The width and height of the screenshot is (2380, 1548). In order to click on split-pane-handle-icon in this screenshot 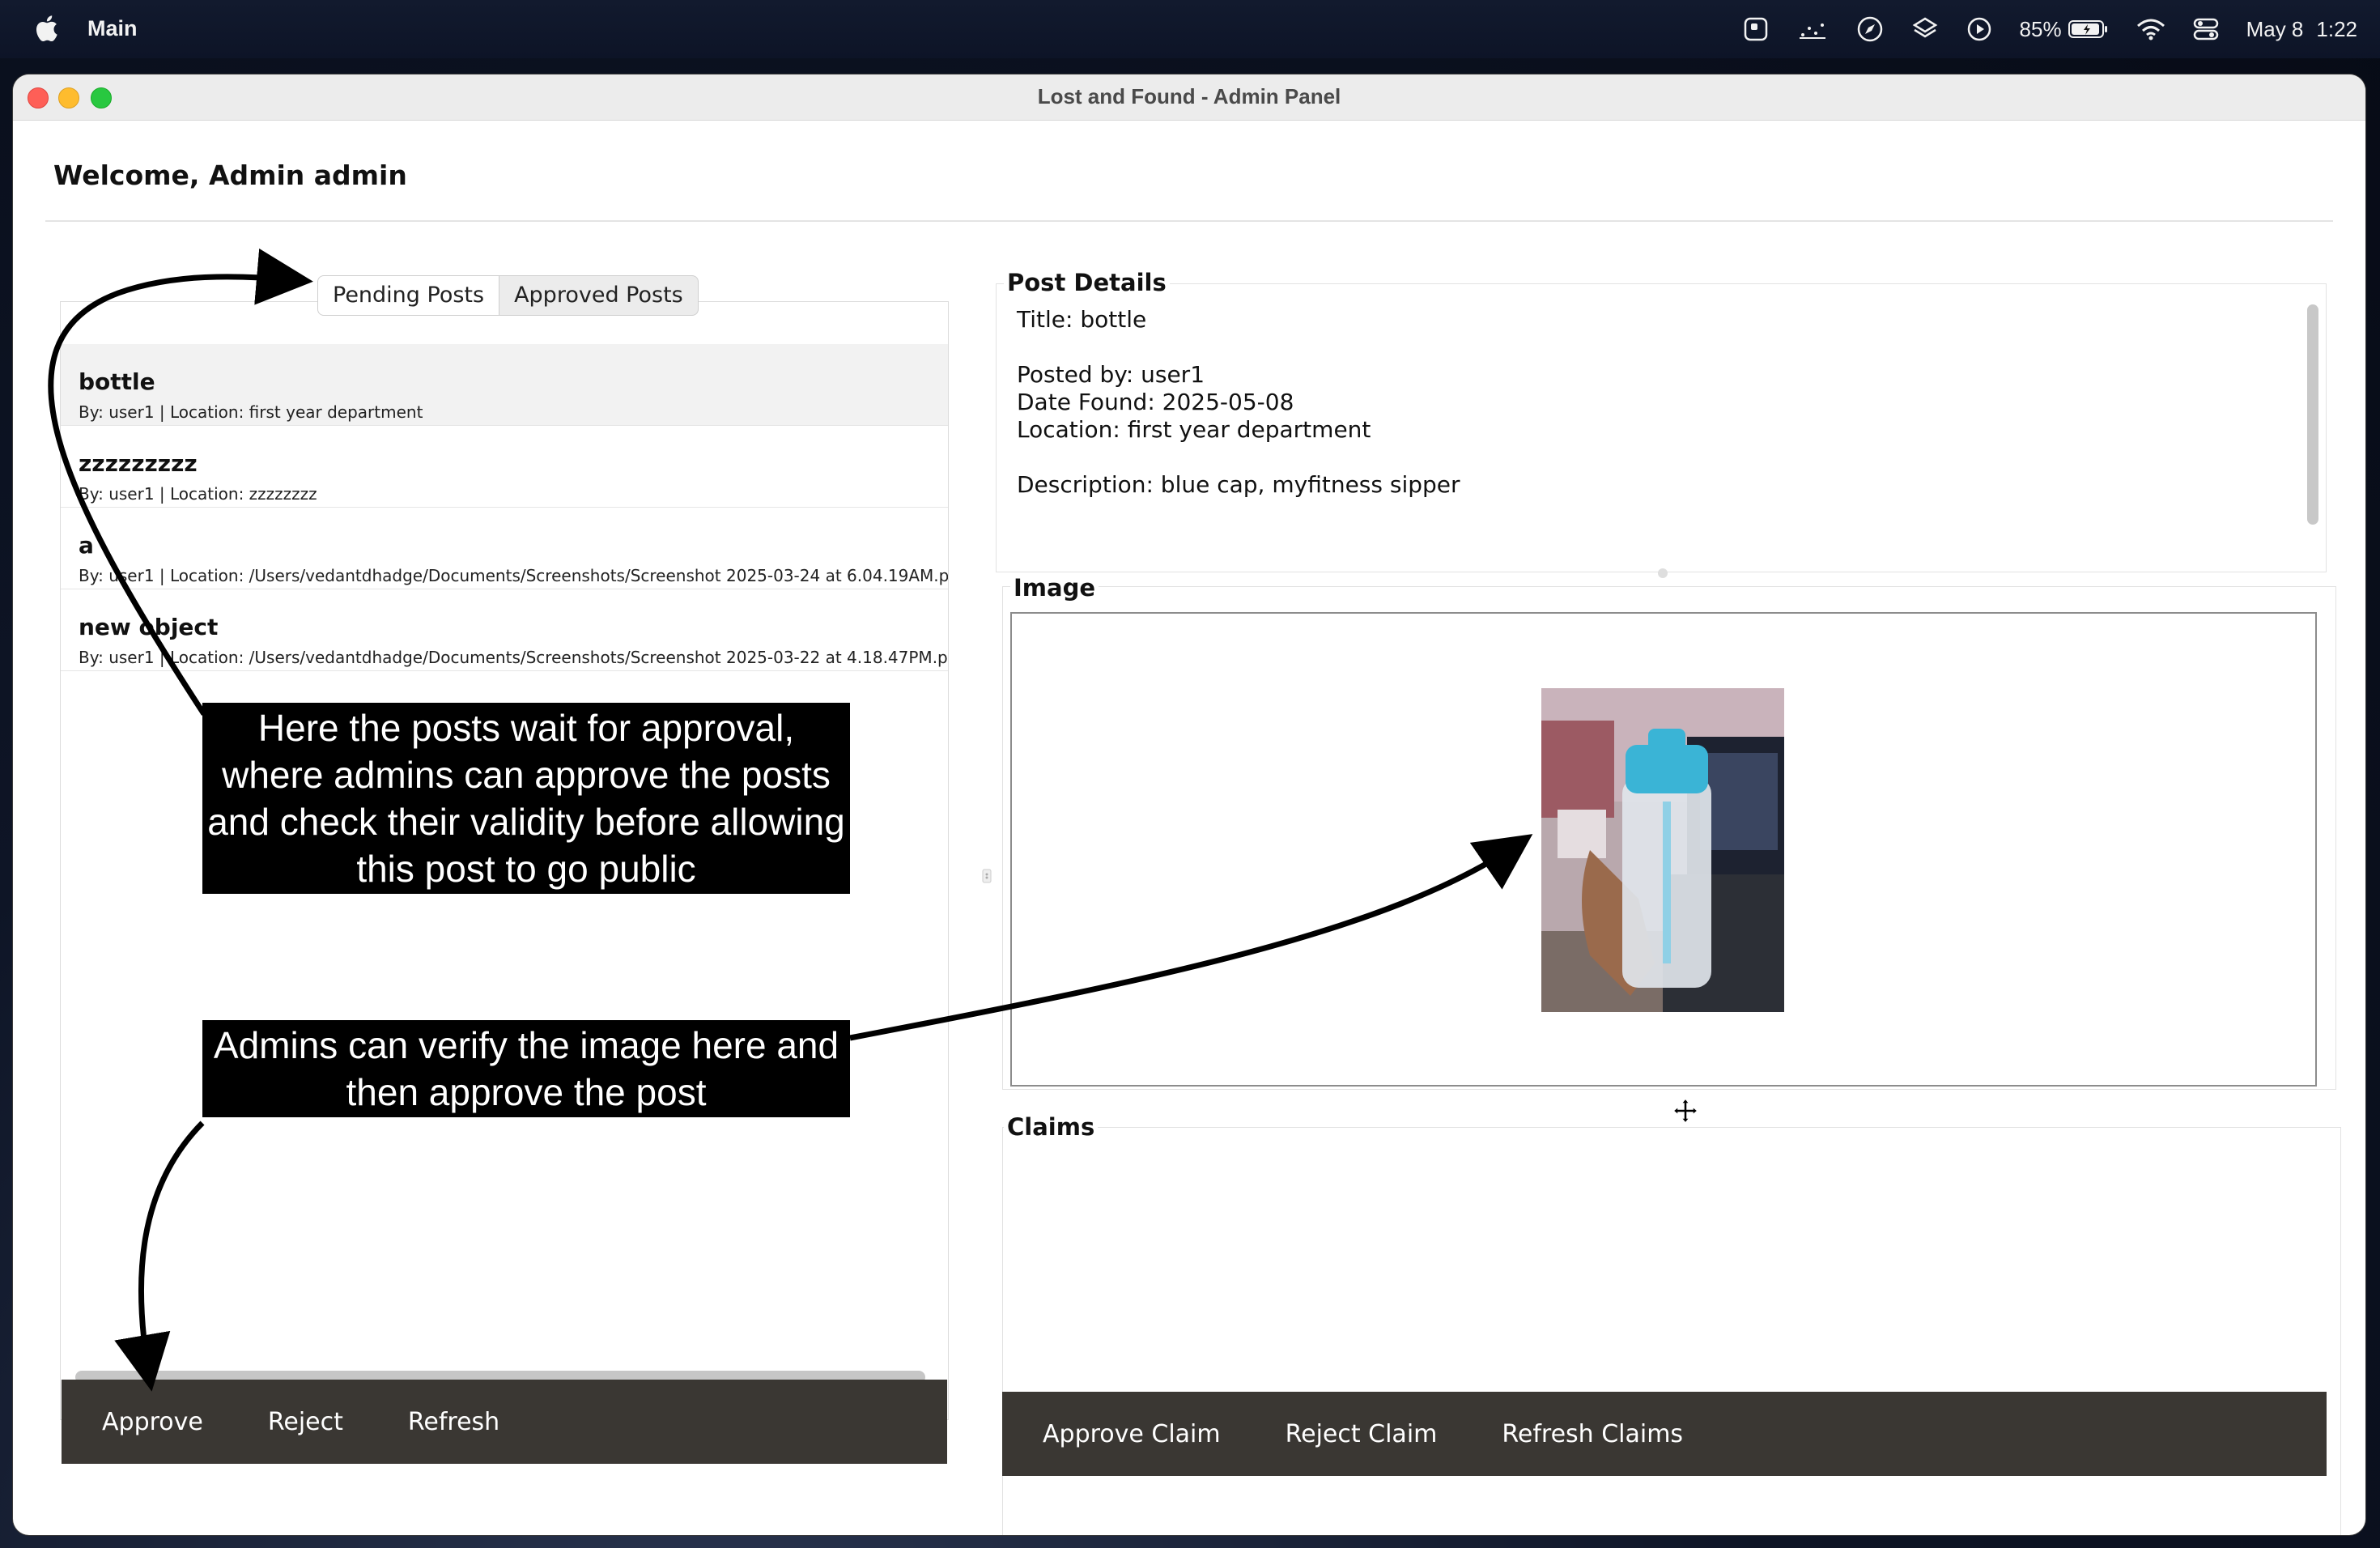, I will do `click(987, 876)`.